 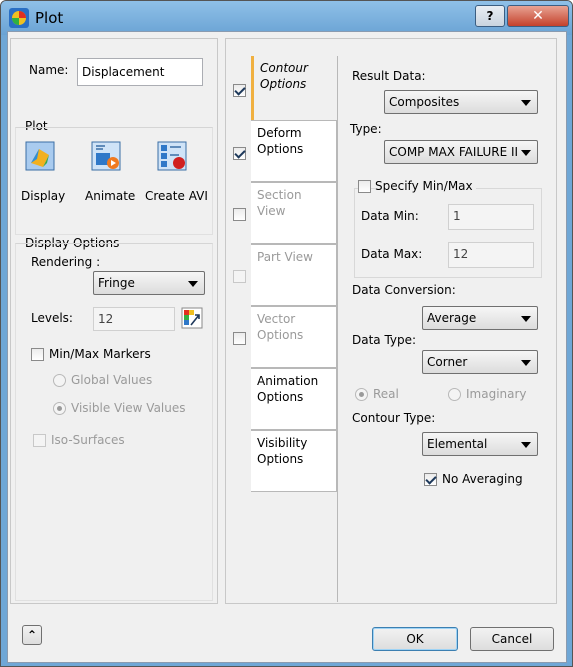 I want to click on close-button: ✕, so click(x=538, y=16).